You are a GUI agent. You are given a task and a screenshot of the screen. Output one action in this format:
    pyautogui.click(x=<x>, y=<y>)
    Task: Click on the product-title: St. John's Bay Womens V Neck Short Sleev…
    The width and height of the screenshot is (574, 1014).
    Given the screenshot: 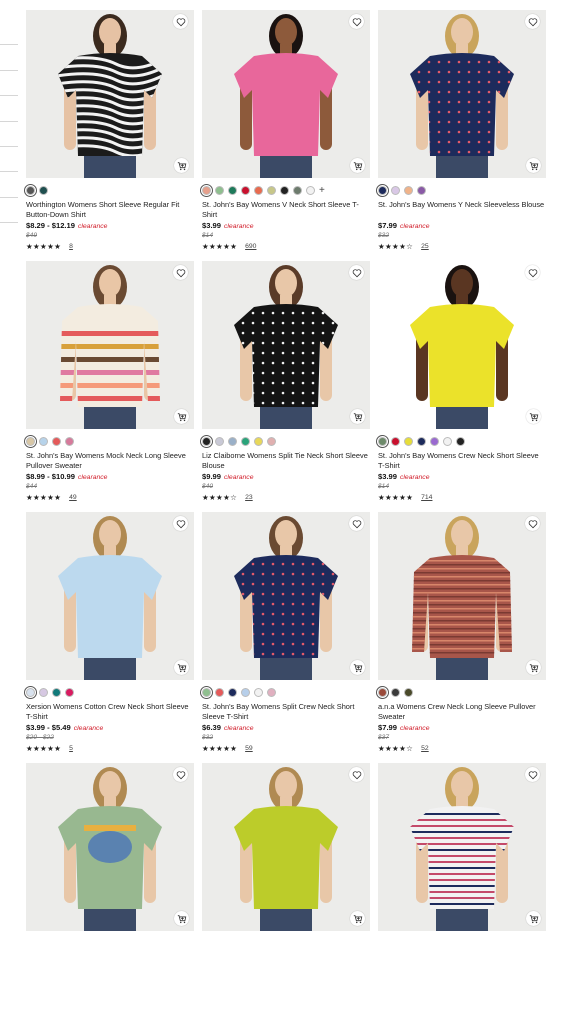 What is the action you would take?
    pyautogui.click(x=286, y=209)
    